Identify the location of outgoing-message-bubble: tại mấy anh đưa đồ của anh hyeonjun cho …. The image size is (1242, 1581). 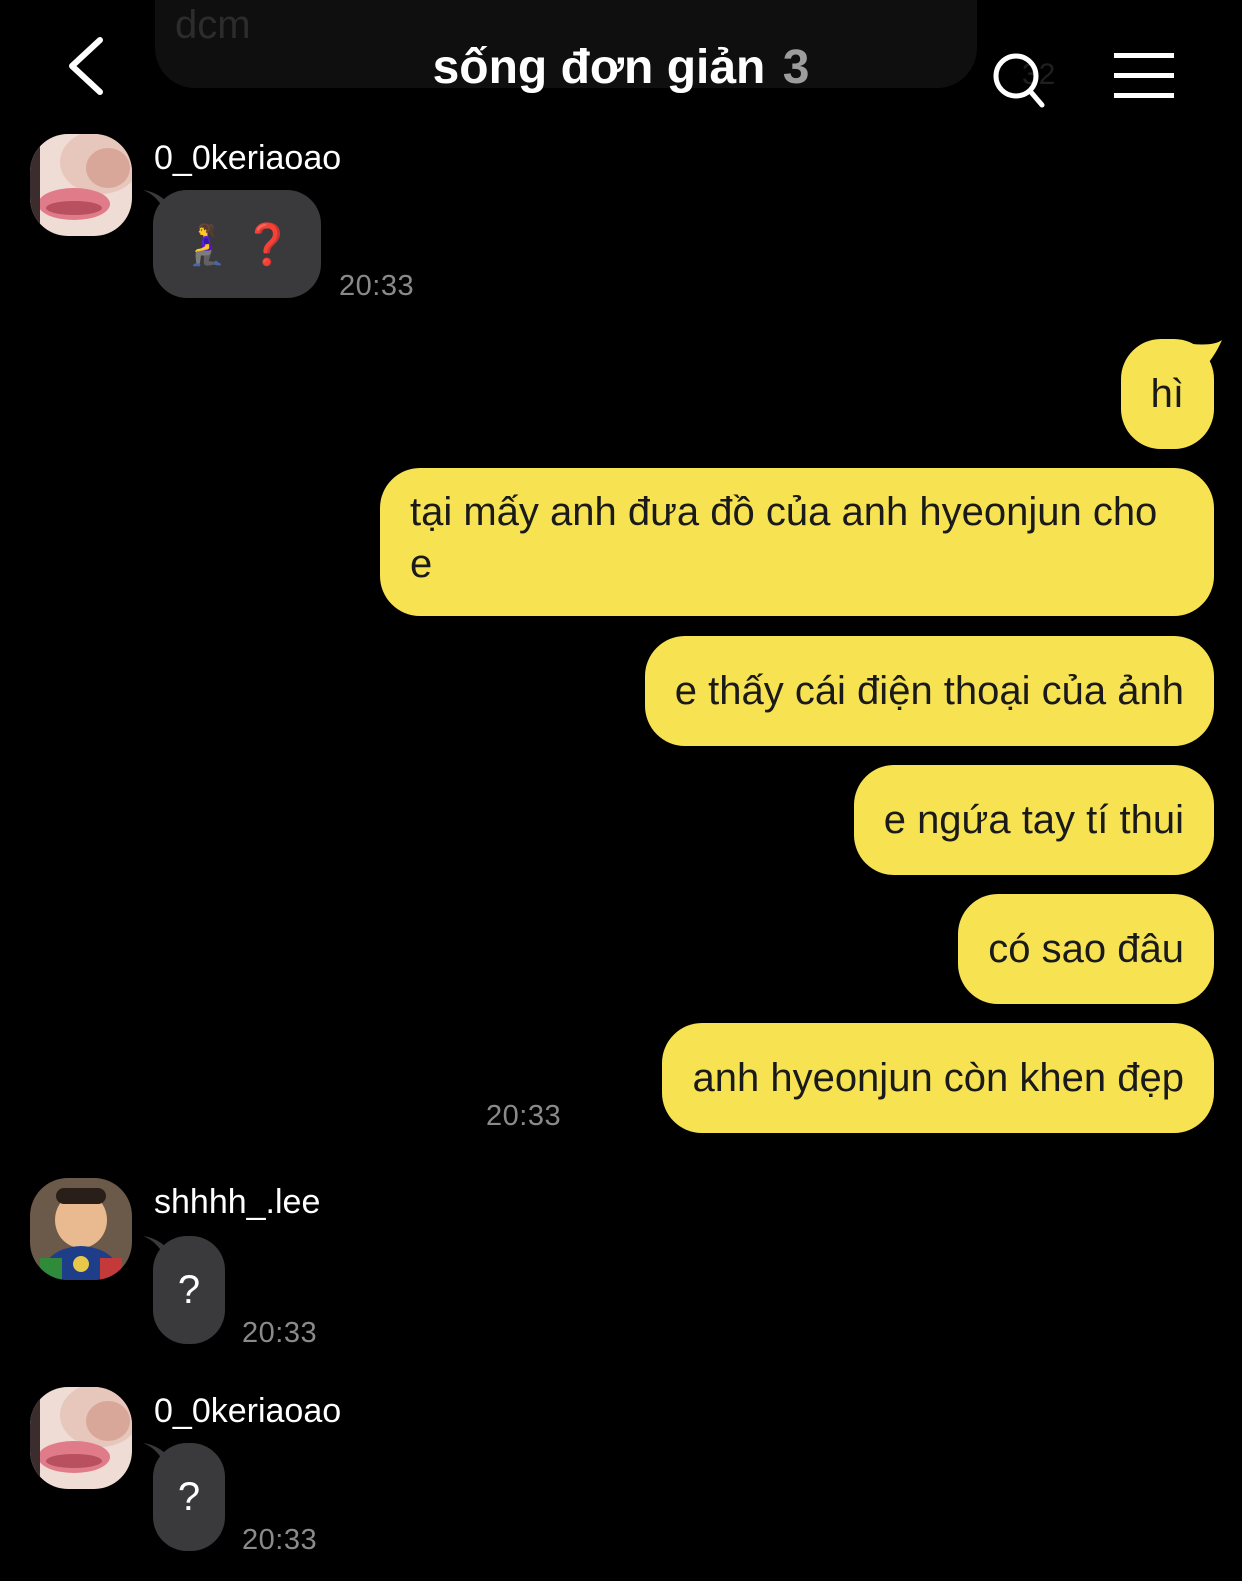
(797, 542).